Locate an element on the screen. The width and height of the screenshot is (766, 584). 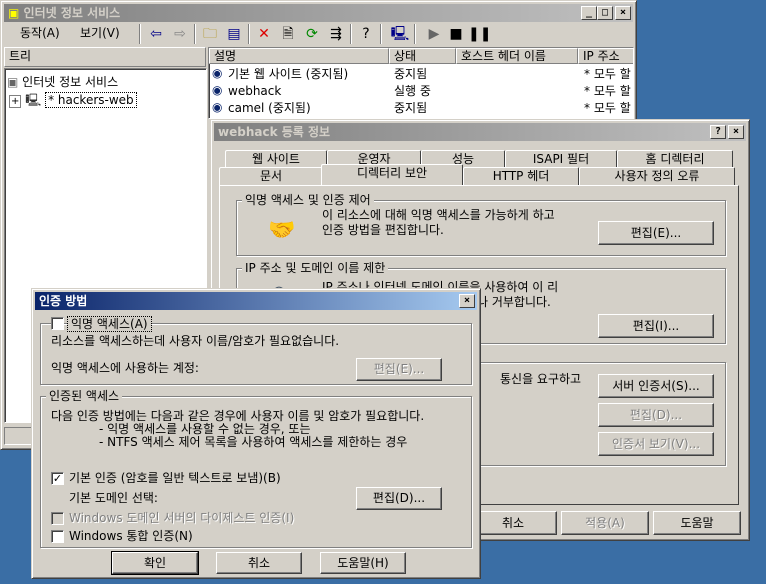
delete-icon: ✕ is located at coordinates (264, 34).